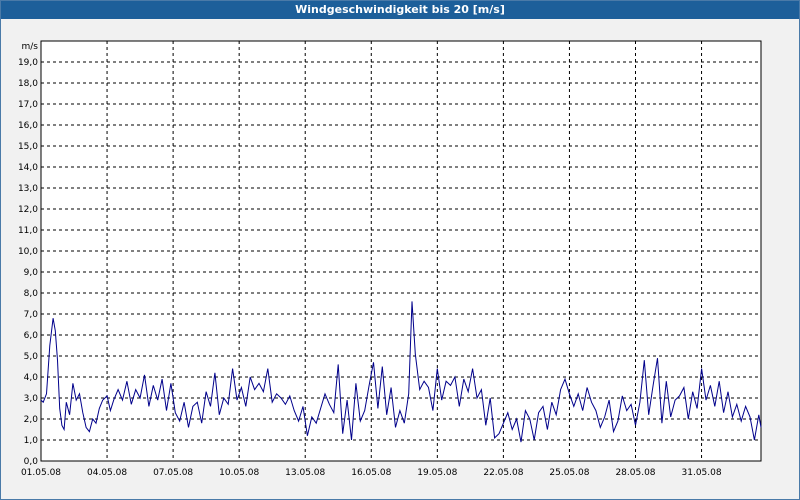 This screenshot has height=500, width=800. What do you see at coordinates (28, 105) in the screenshot?
I see `y-tick-label: 17,0` at bounding box center [28, 105].